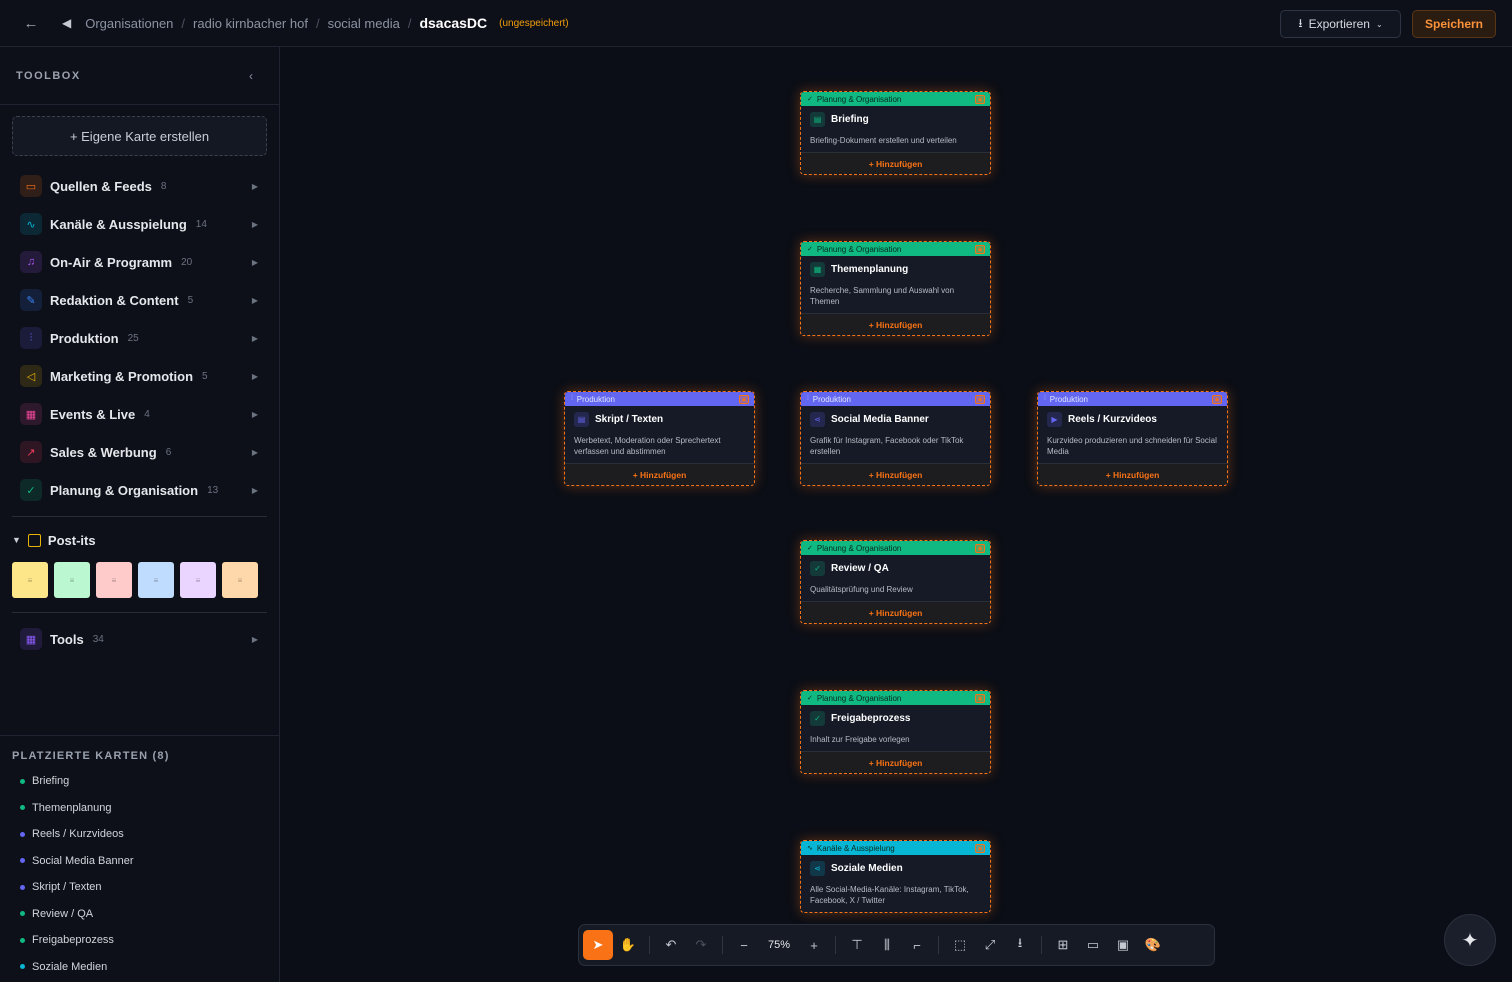 The width and height of the screenshot is (1512, 982). Describe the element at coordinates (628, 945) in the screenshot. I see `hand-tool-icon: ✋` at that location.